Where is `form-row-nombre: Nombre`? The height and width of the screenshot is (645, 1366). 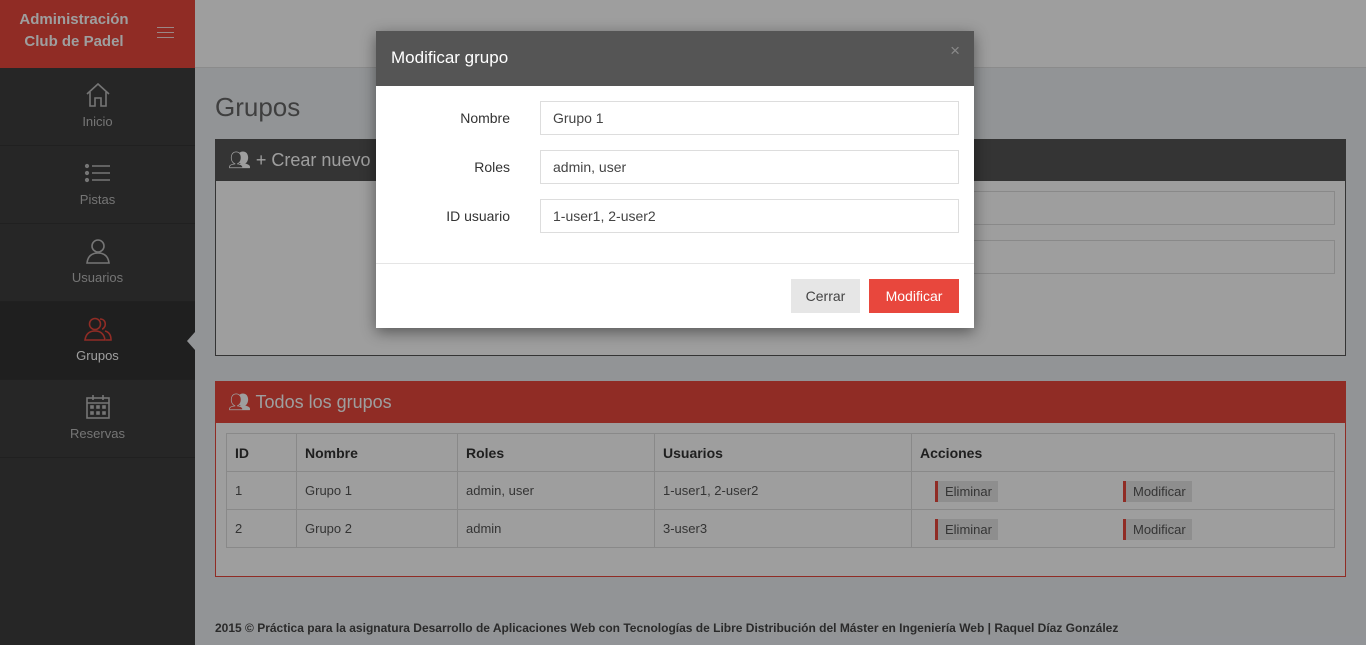 form-row-nombre: Nombre is located at coordinates (675, 118).